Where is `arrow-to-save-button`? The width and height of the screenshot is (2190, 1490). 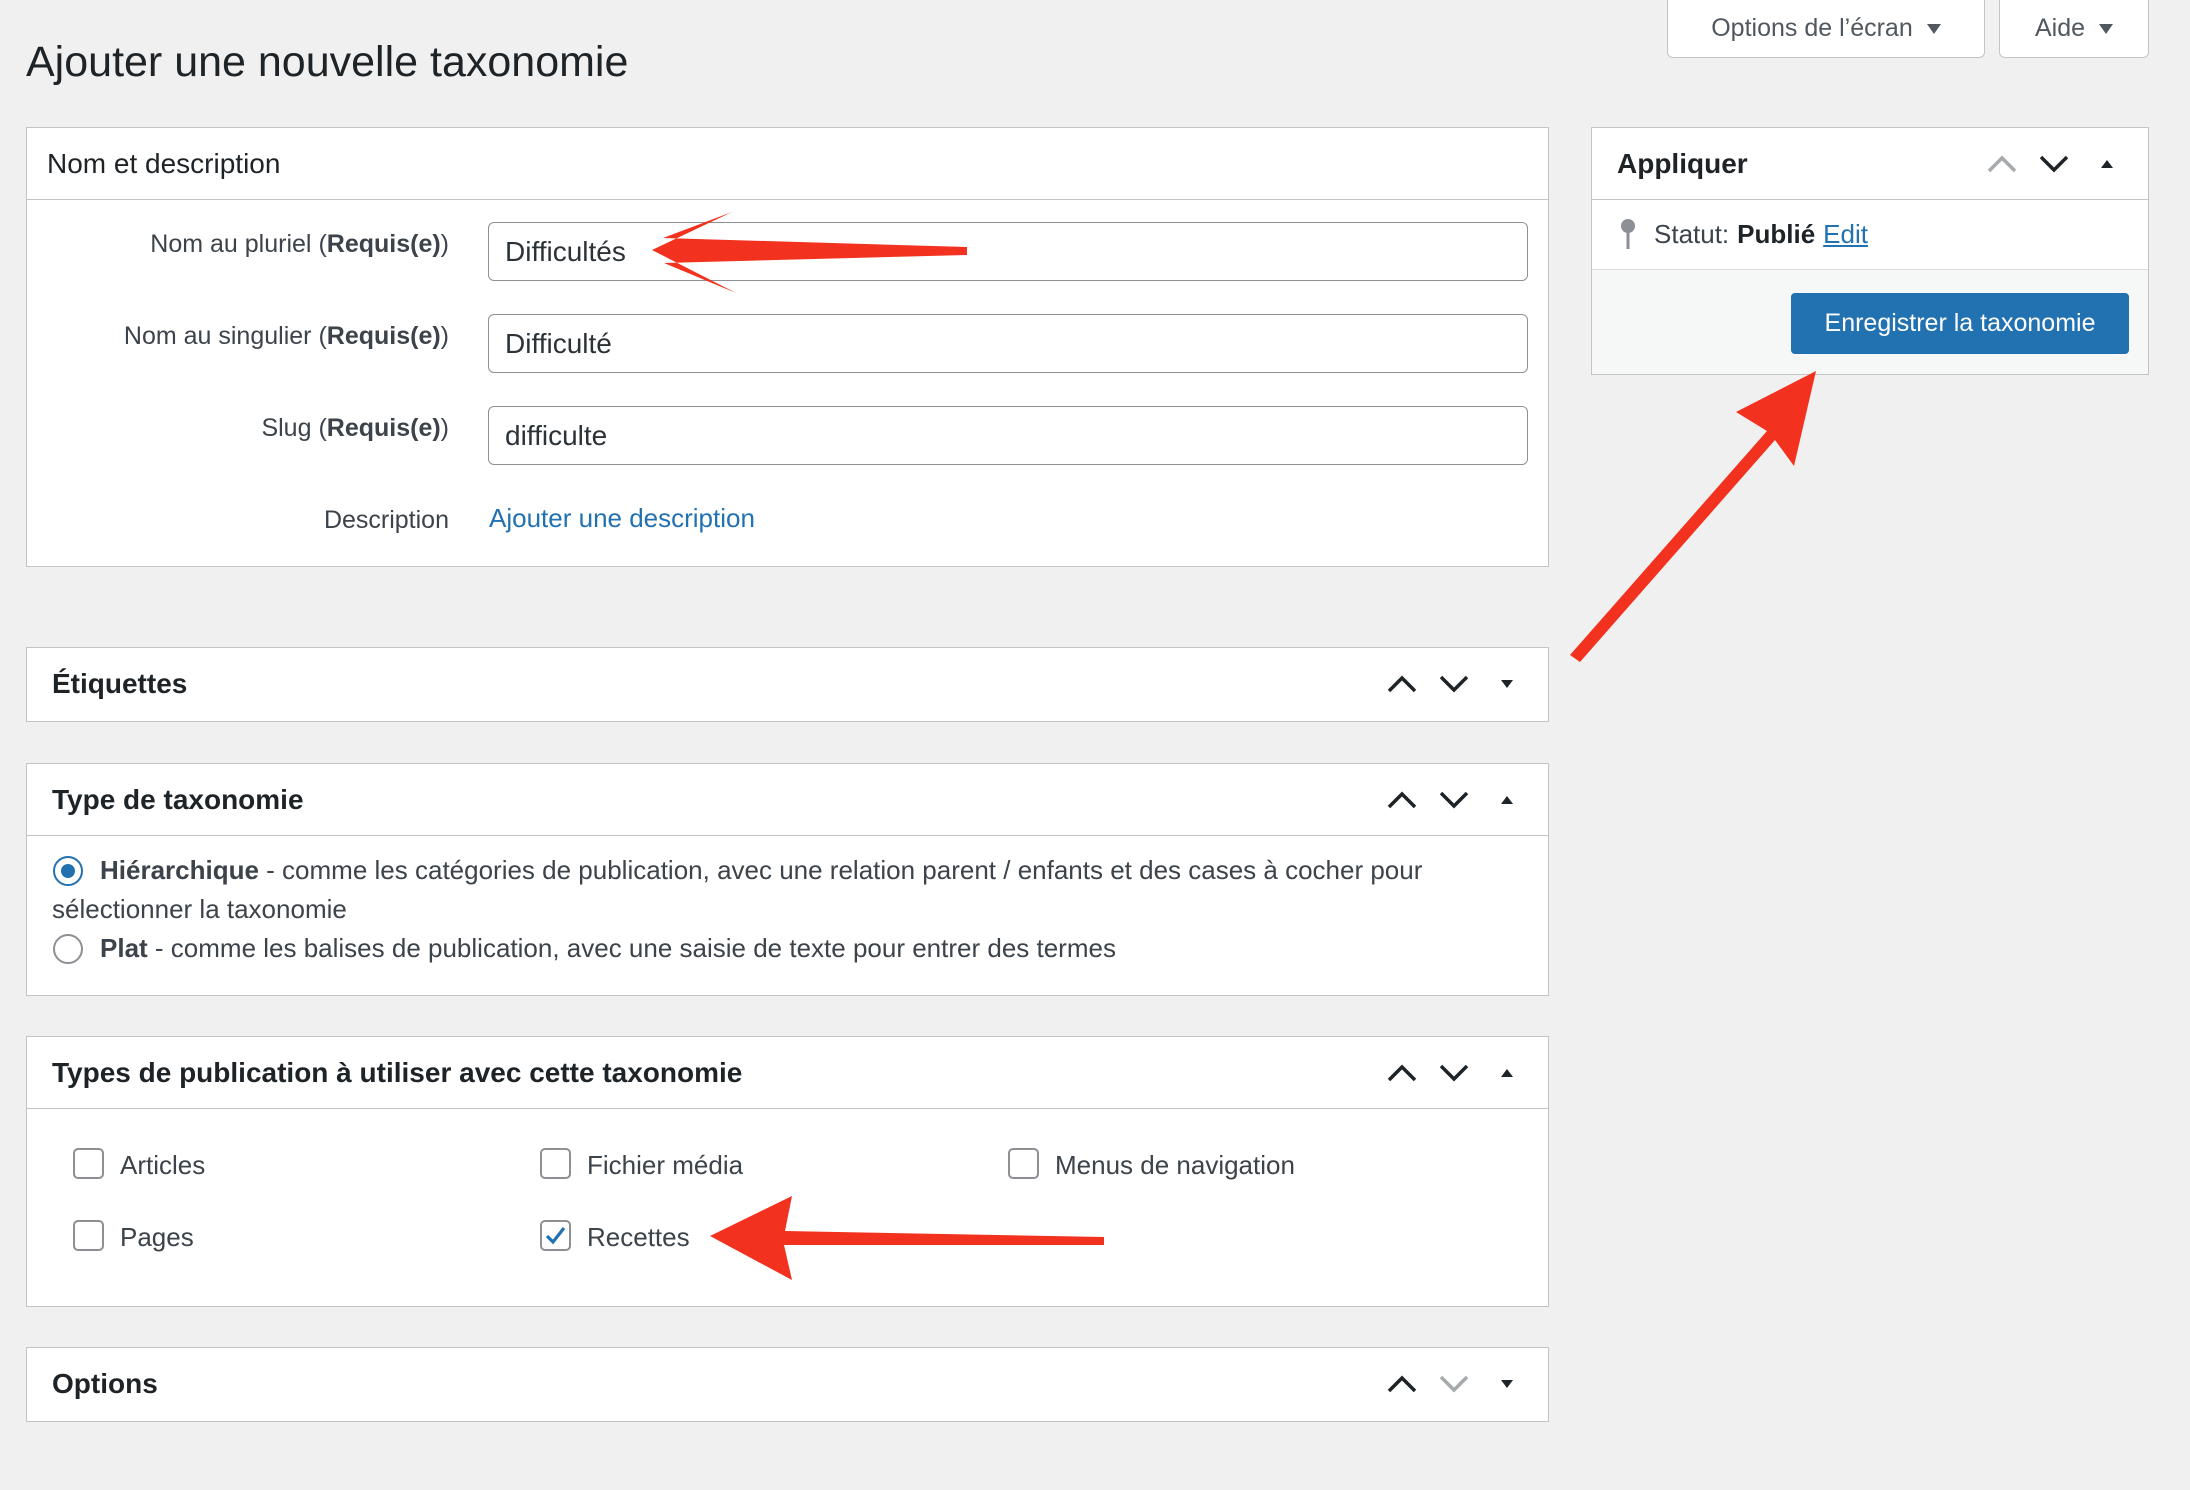 arrow-to-save-button is located at coordinates (1693, 516).